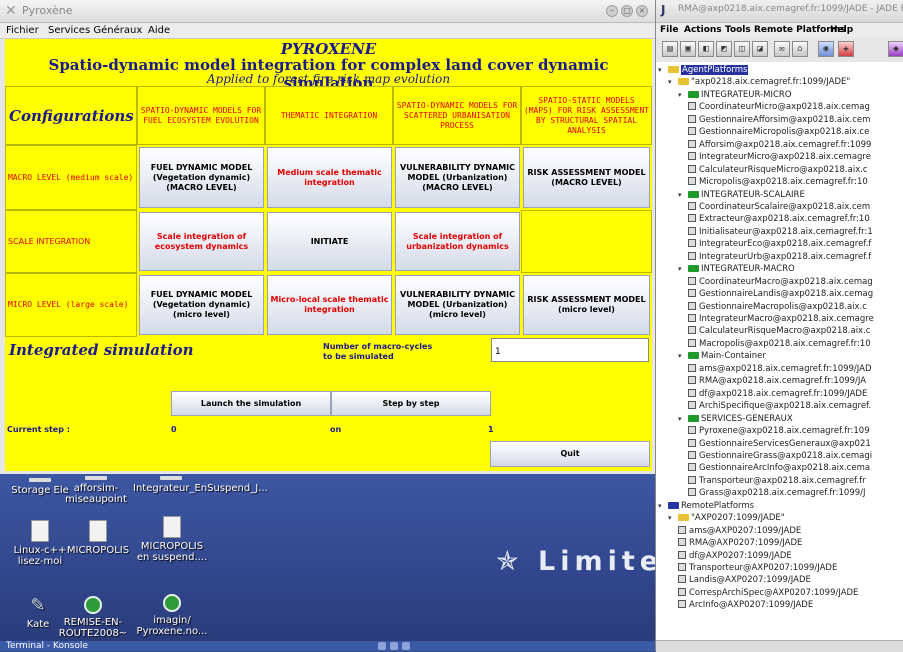  I want to click on resume-agent-icon: ◪, so click(760, 49).